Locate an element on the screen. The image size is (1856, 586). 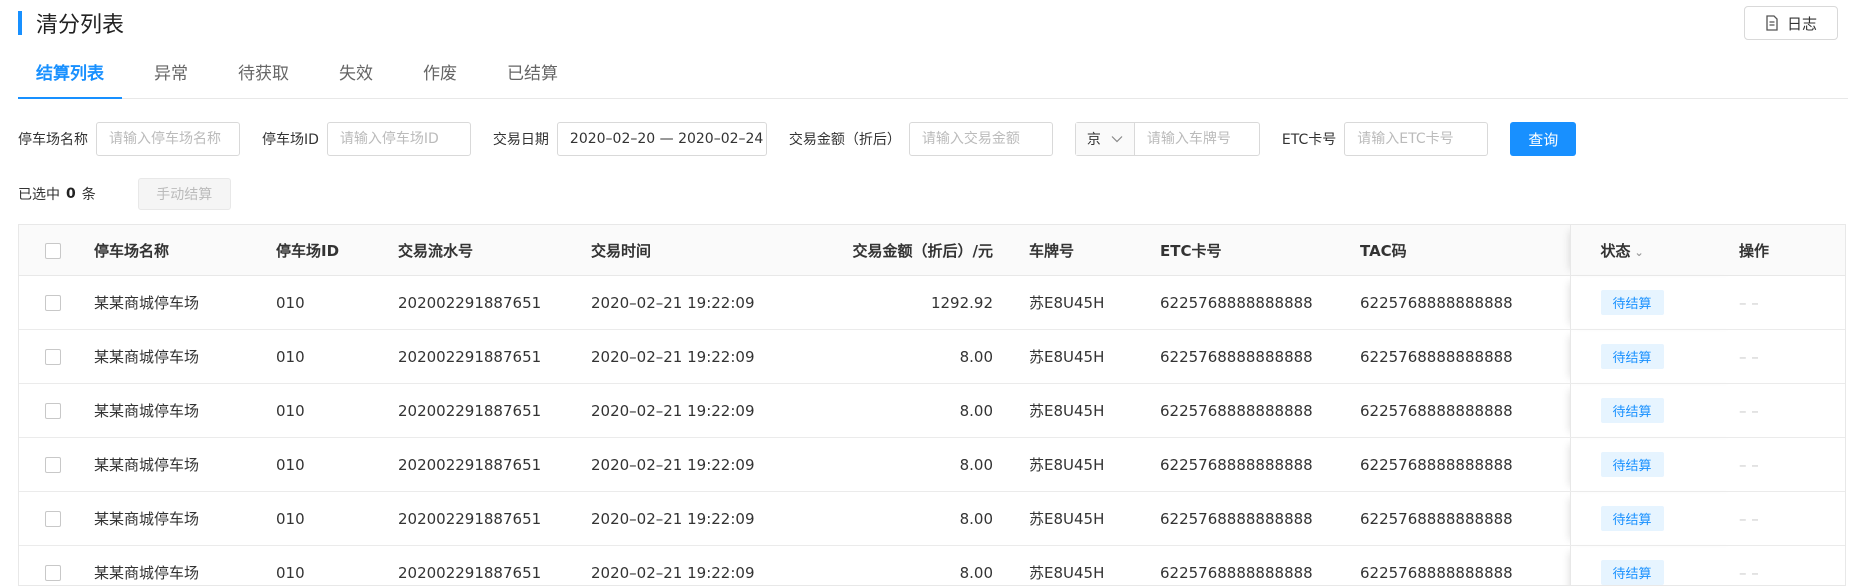
page-title: 清分列表 is located at coordinates (80, 23).